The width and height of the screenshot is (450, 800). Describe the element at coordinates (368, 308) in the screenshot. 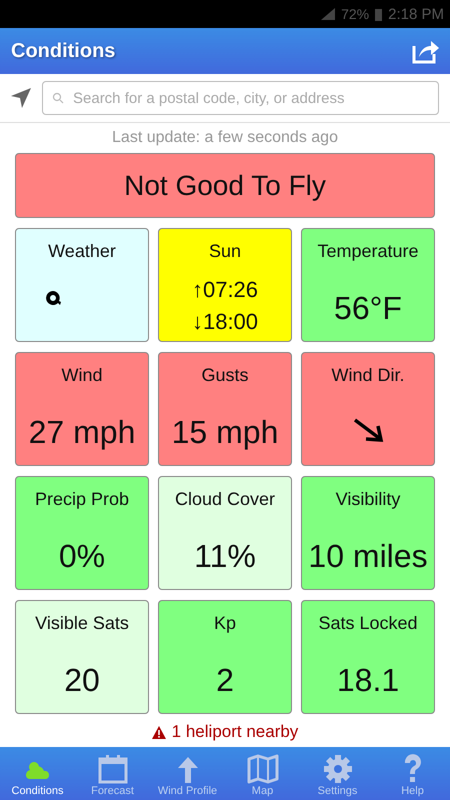

I see `tile-value: 56°F` at that location.